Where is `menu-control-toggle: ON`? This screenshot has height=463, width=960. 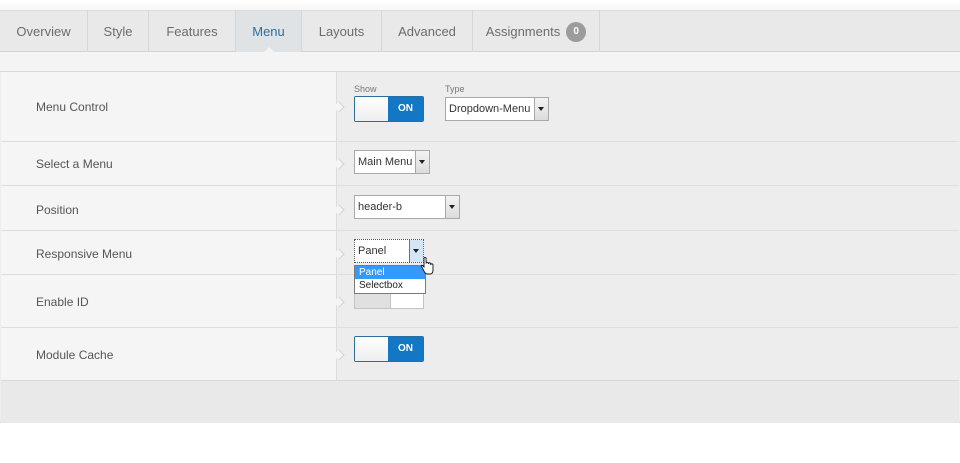
menu-control-toggle: ON is located at coordinates (389, 109).